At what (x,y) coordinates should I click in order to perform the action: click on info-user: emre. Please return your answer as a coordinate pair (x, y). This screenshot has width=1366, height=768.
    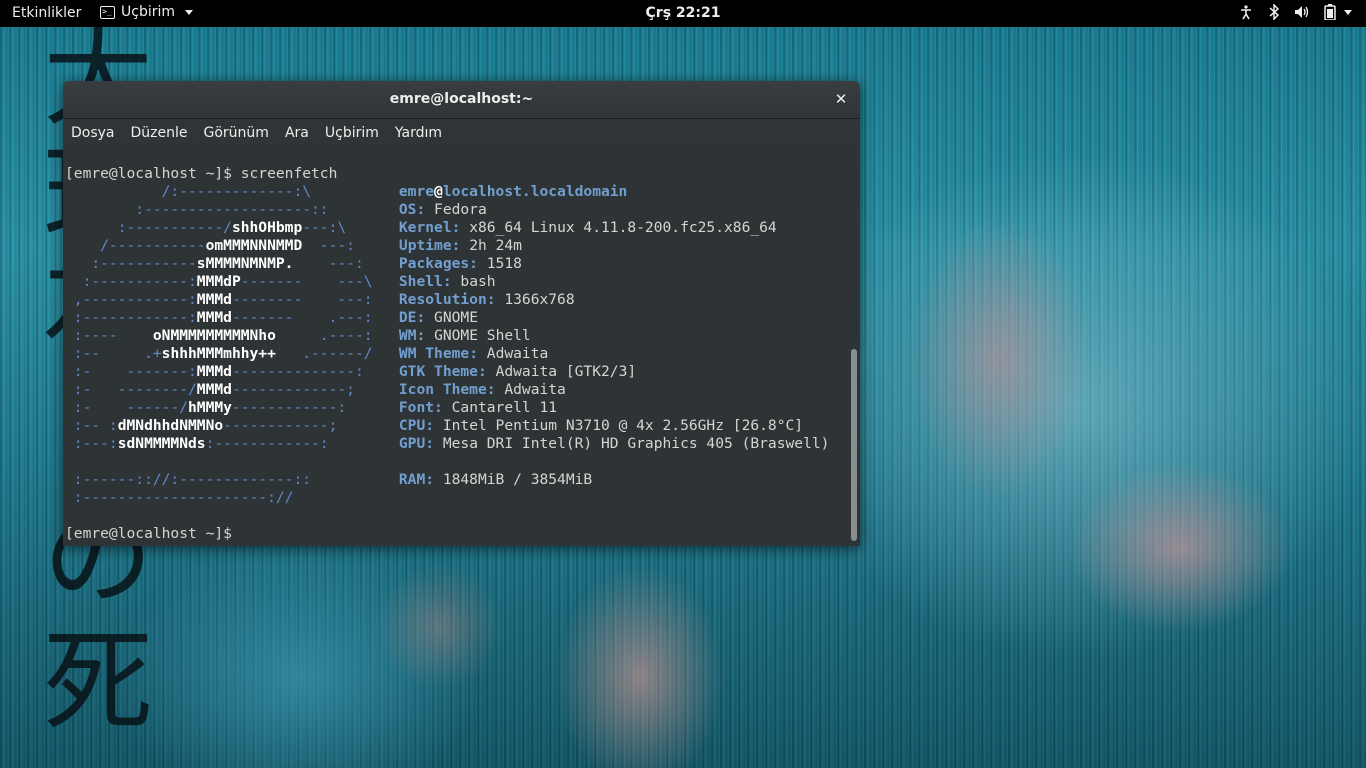
    Looking at the image, I should click on (416, 191).